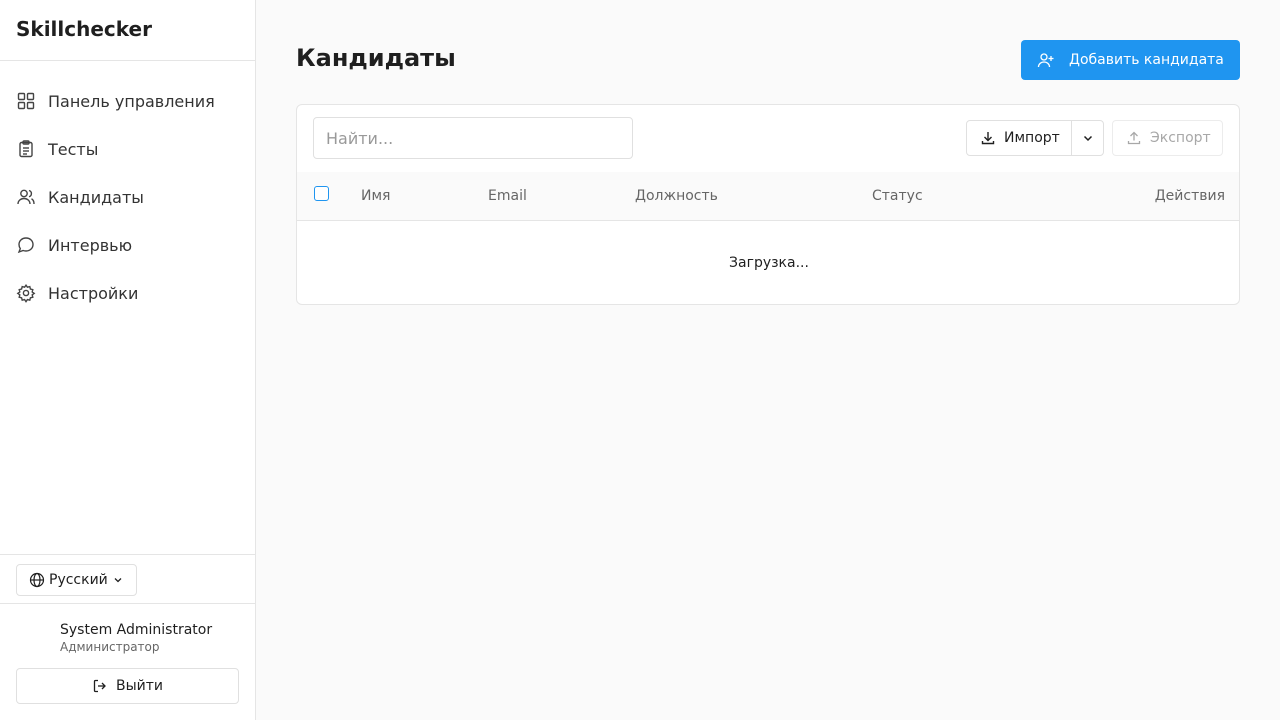  I want to click on import-button: Импорт, so click(1019, 138).